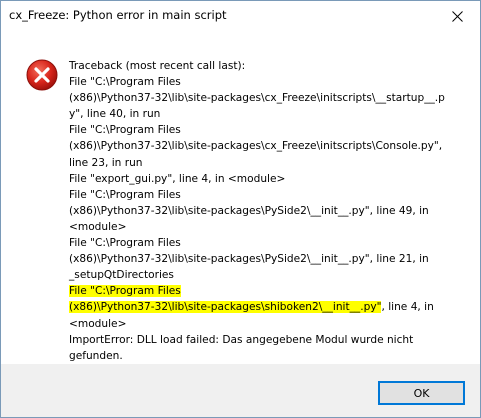 This screenshot has width=481, height=418. I want to click on message-line-text: Traceback (most recent call last):, so click(157, 66).